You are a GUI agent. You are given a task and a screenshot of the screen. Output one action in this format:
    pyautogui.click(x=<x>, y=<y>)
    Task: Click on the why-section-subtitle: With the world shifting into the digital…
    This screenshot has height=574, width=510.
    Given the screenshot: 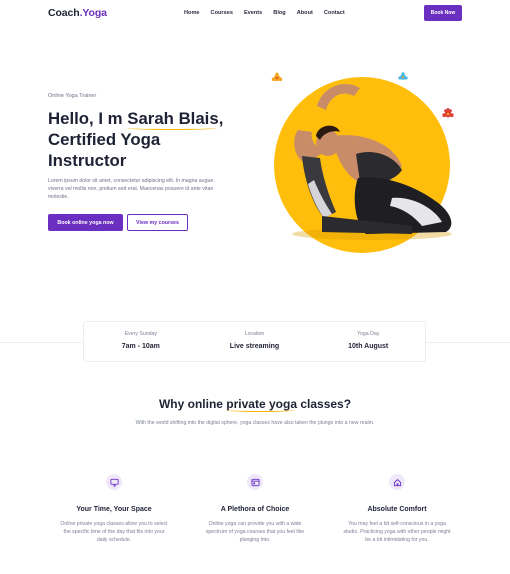 What is the action you would take?
    pyautogui.click(x=255, y=423)
    